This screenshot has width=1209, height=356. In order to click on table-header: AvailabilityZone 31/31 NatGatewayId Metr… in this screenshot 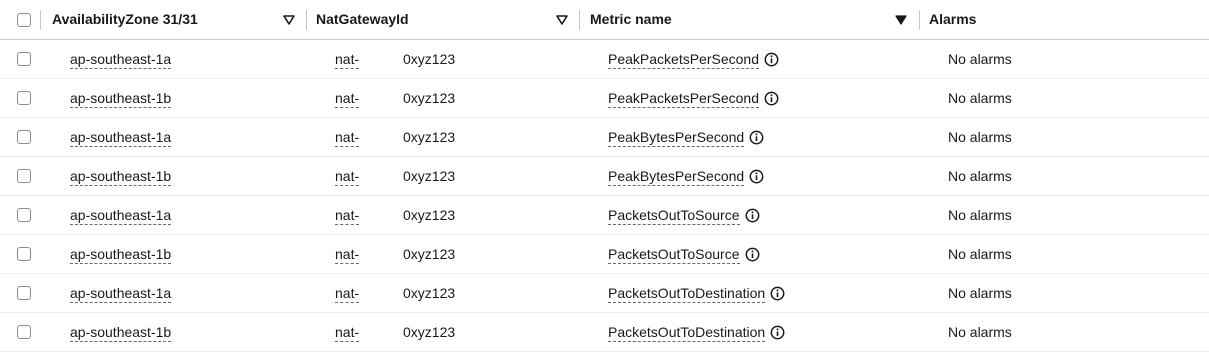, I will do `click(604, 20)`.